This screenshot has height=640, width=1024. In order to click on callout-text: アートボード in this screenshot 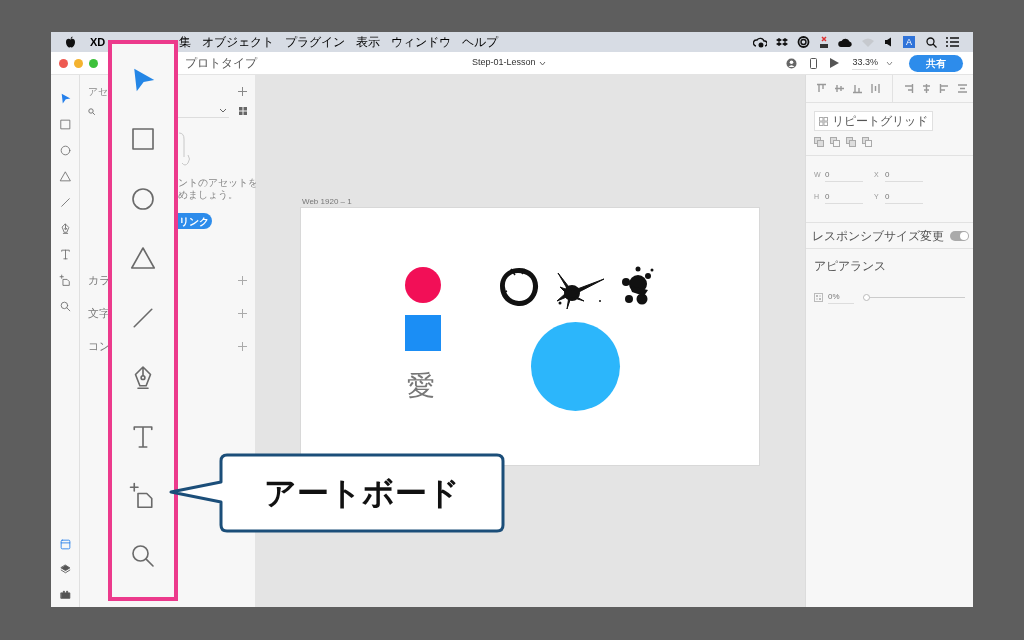, I will do `click(362, 493)`.